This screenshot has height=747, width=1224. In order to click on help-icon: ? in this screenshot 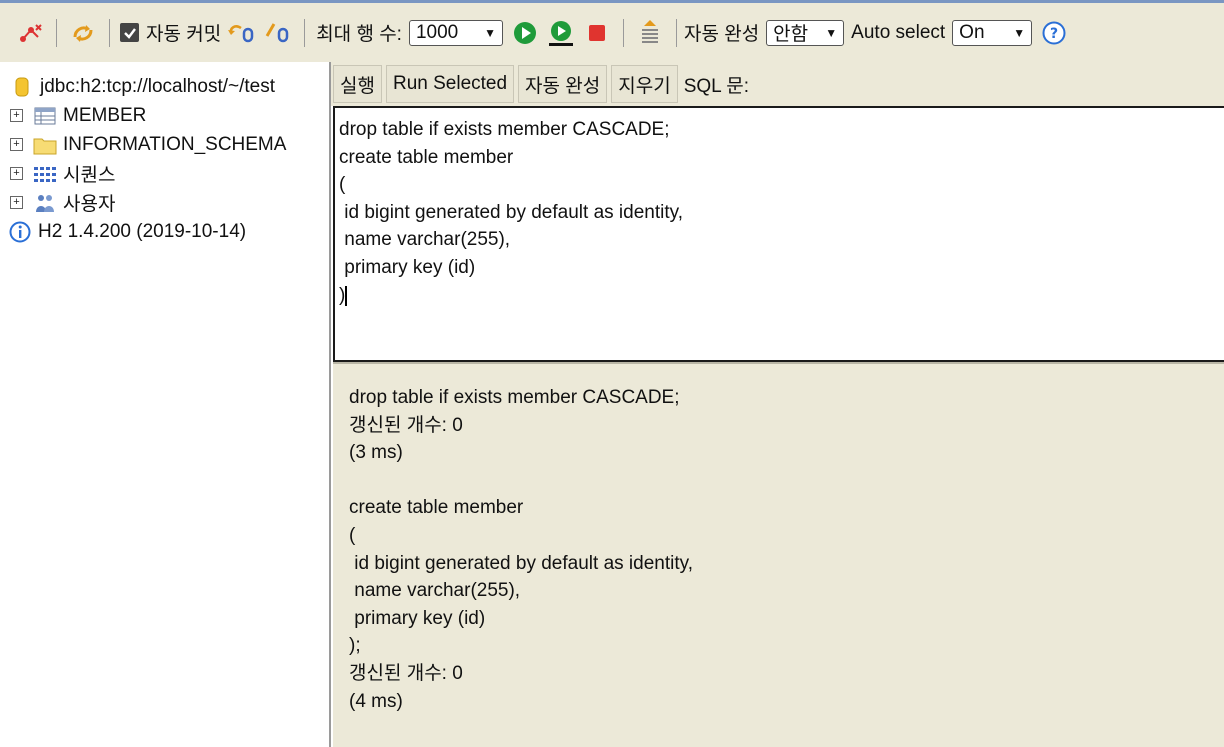, I will do `click(1054, 33)`.